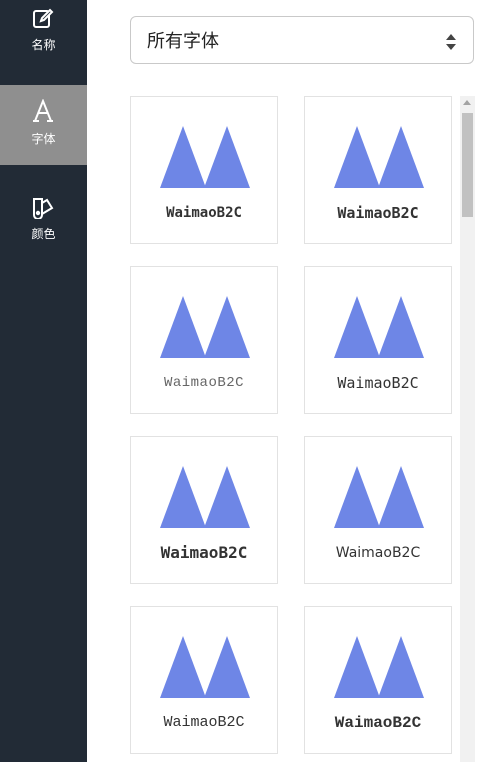 This screenshot has width=487, height=762. I want to click on edit-icon, so click(43, 18).